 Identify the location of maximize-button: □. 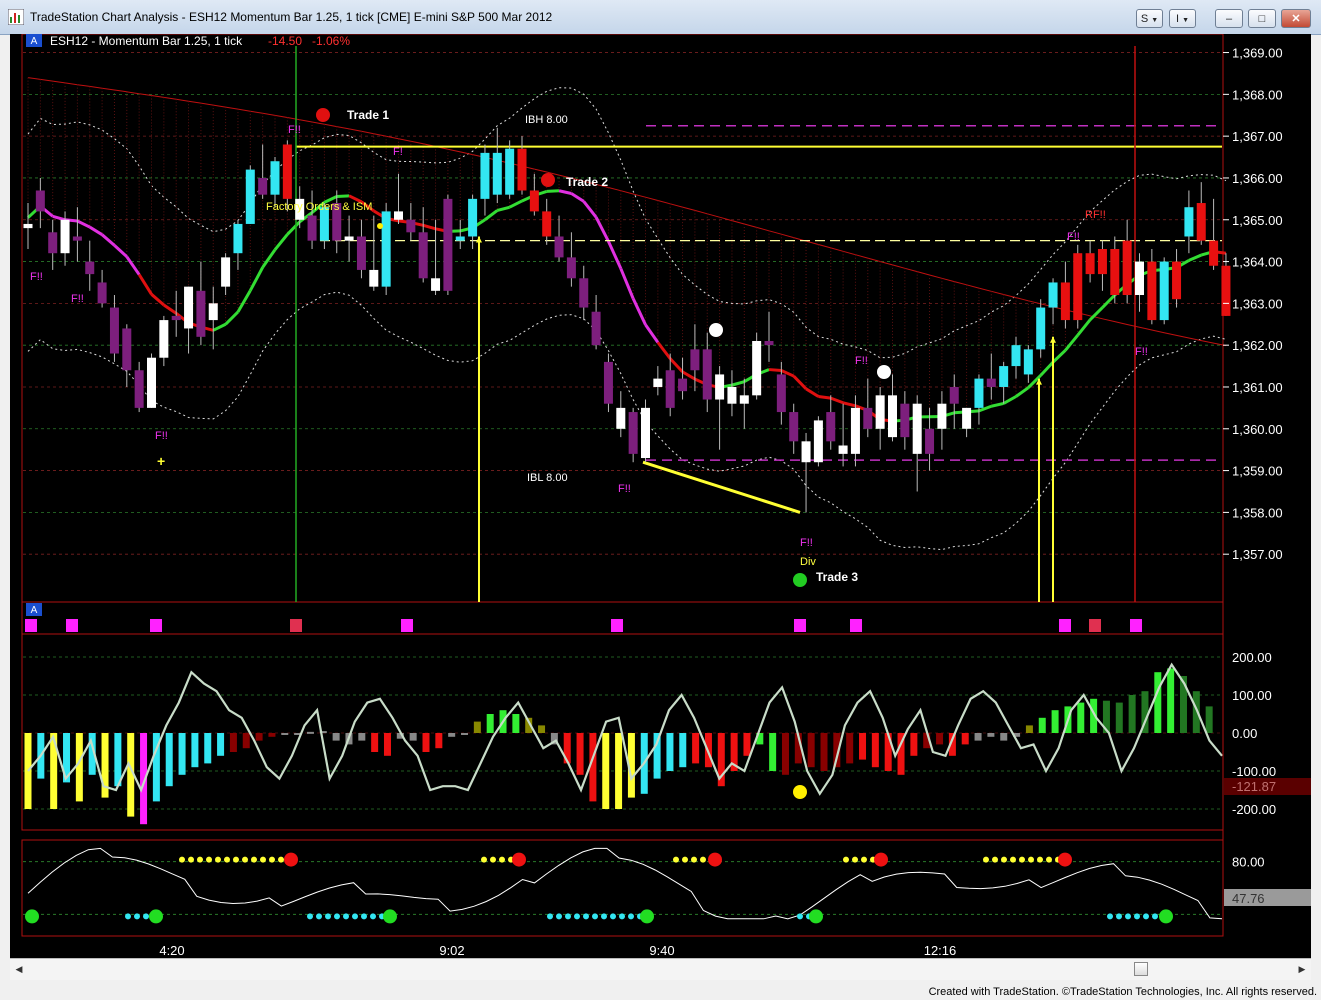
(1262, 18).